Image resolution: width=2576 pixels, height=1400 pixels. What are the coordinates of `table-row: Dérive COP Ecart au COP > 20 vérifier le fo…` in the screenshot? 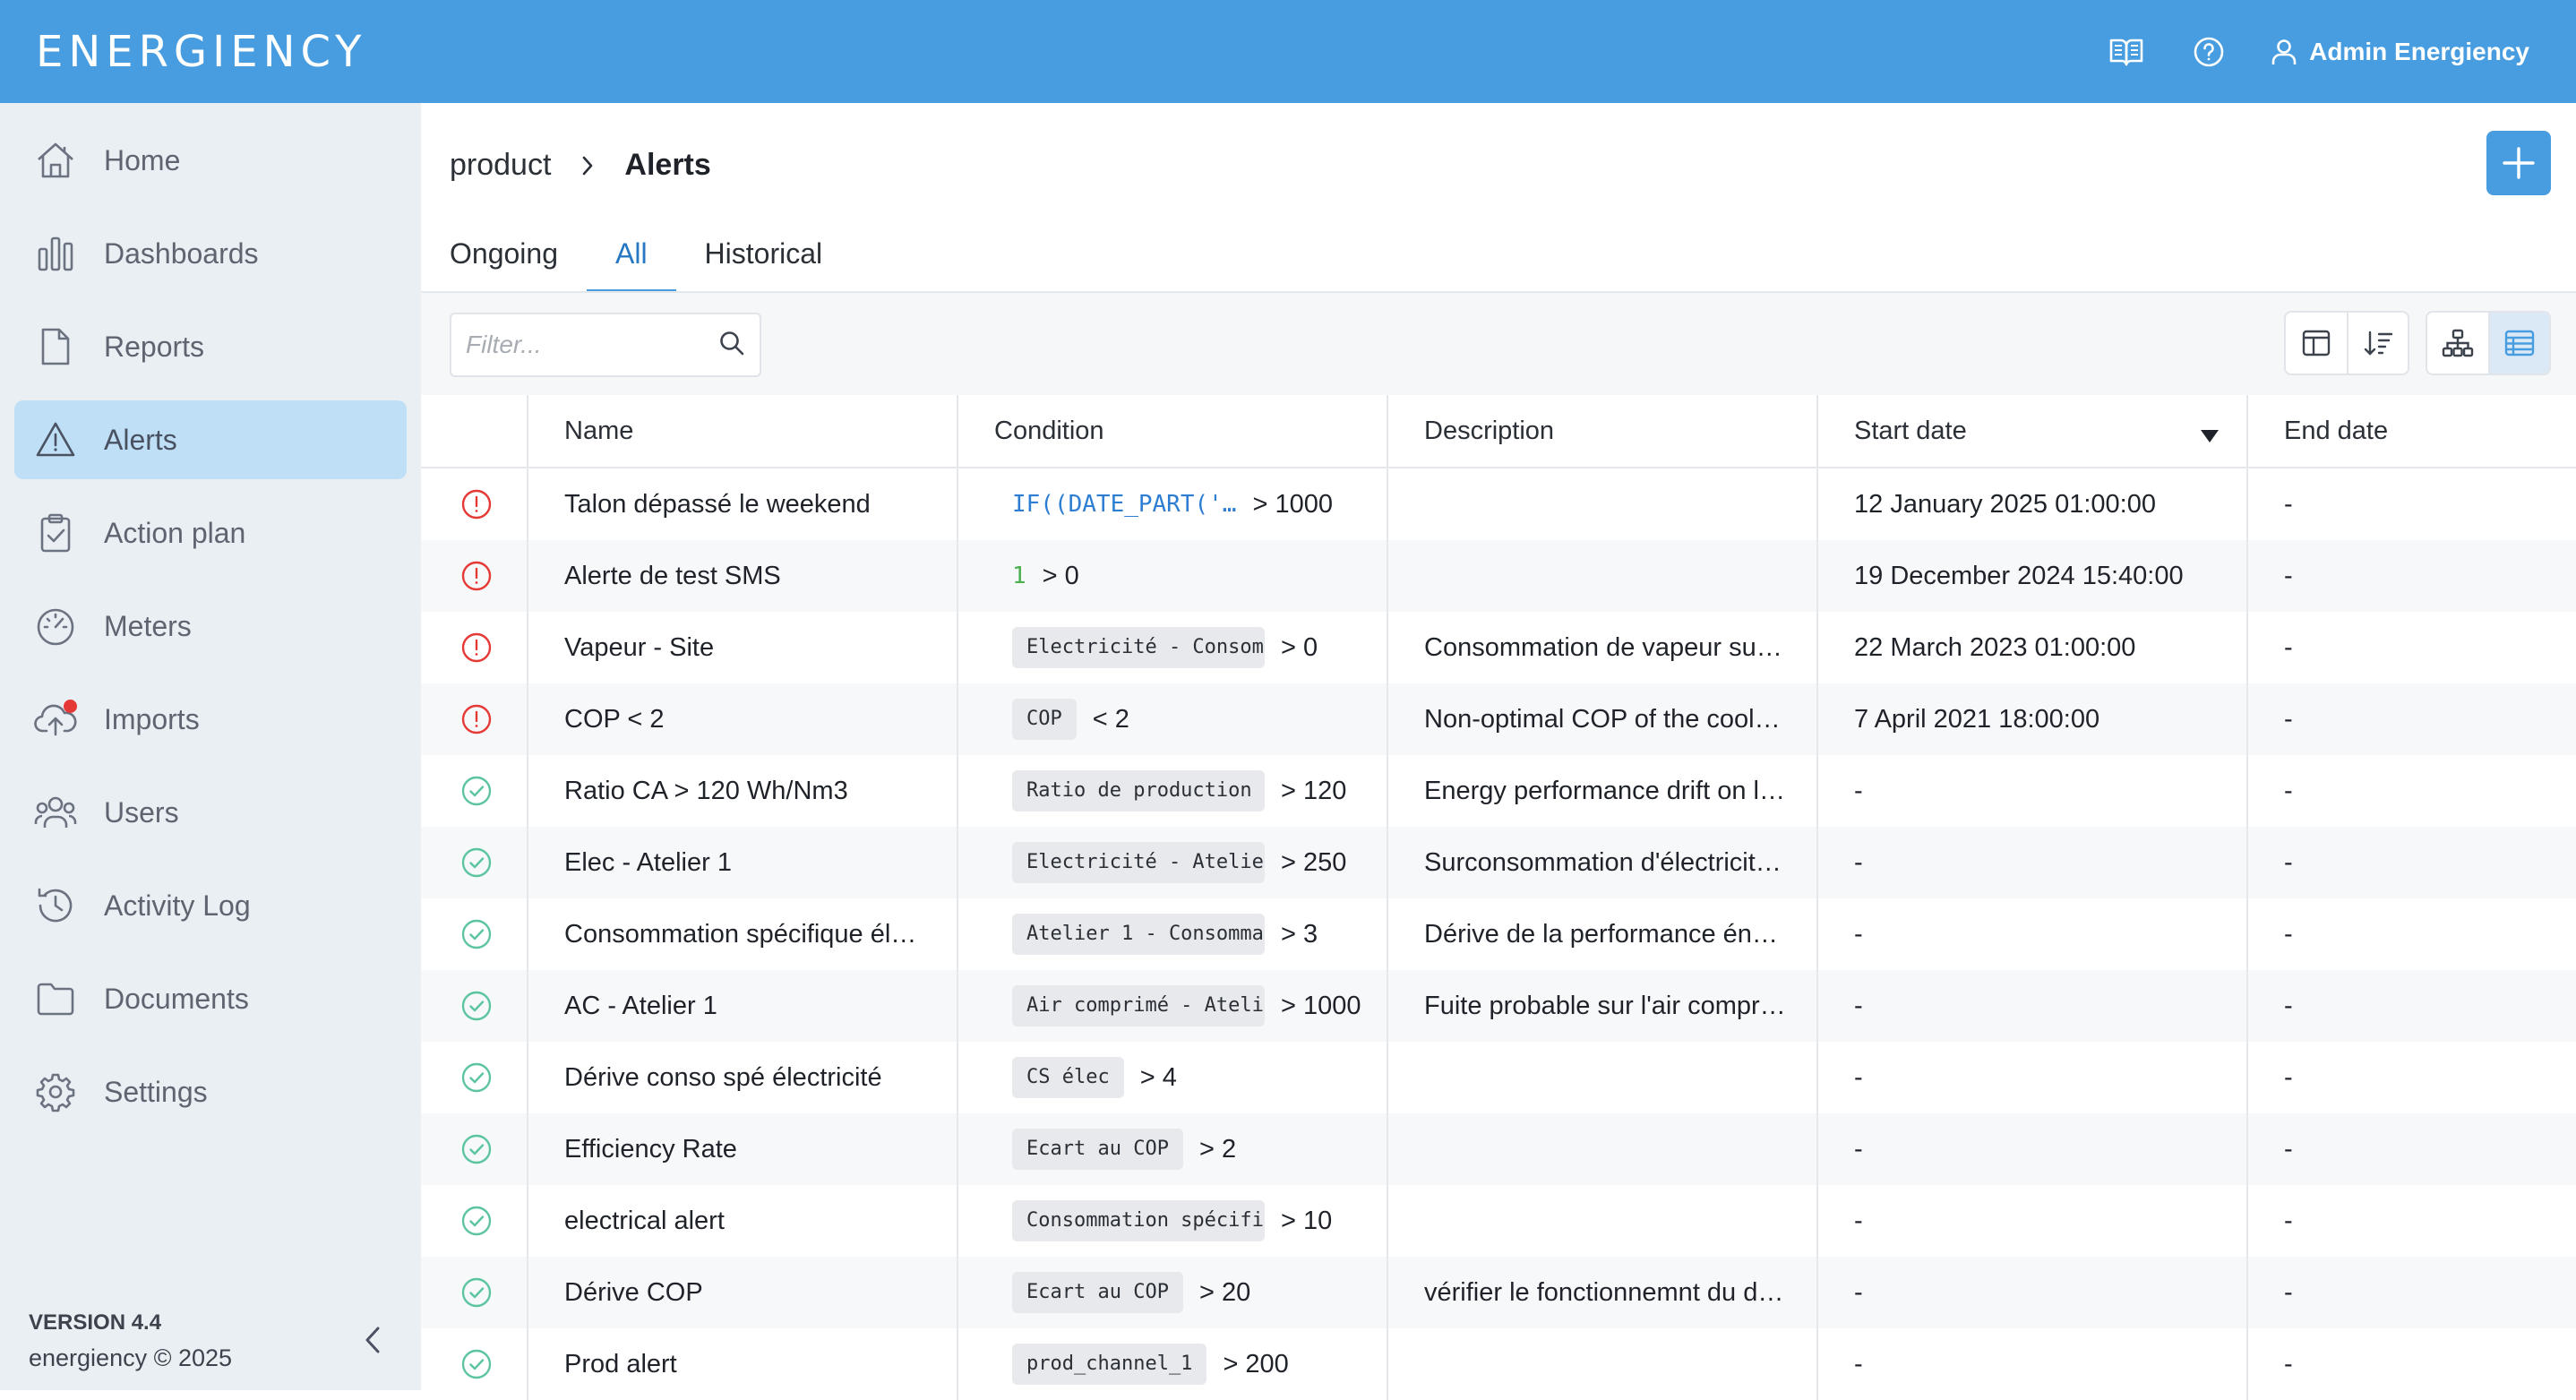 It's located at (1498, 1292).